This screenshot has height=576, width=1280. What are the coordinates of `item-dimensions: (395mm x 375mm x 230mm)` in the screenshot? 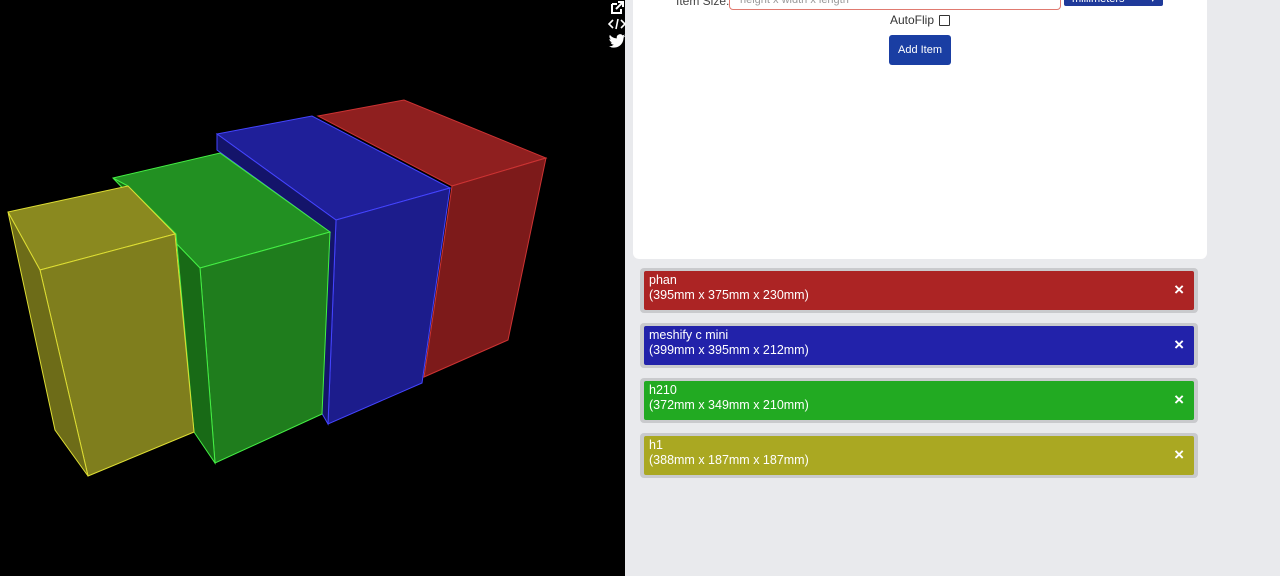 It's located at (729, 295).